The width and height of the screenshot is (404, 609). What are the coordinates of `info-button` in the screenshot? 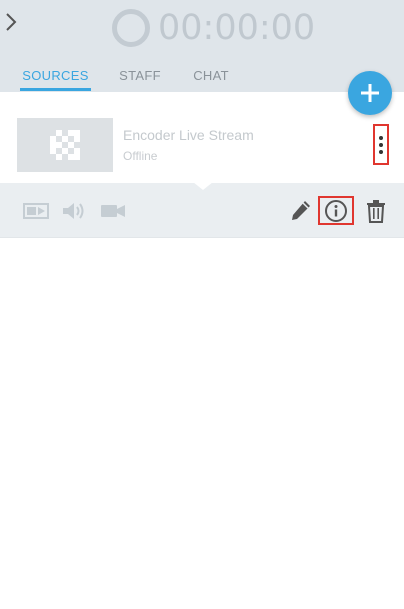 It's located at (336, 210).